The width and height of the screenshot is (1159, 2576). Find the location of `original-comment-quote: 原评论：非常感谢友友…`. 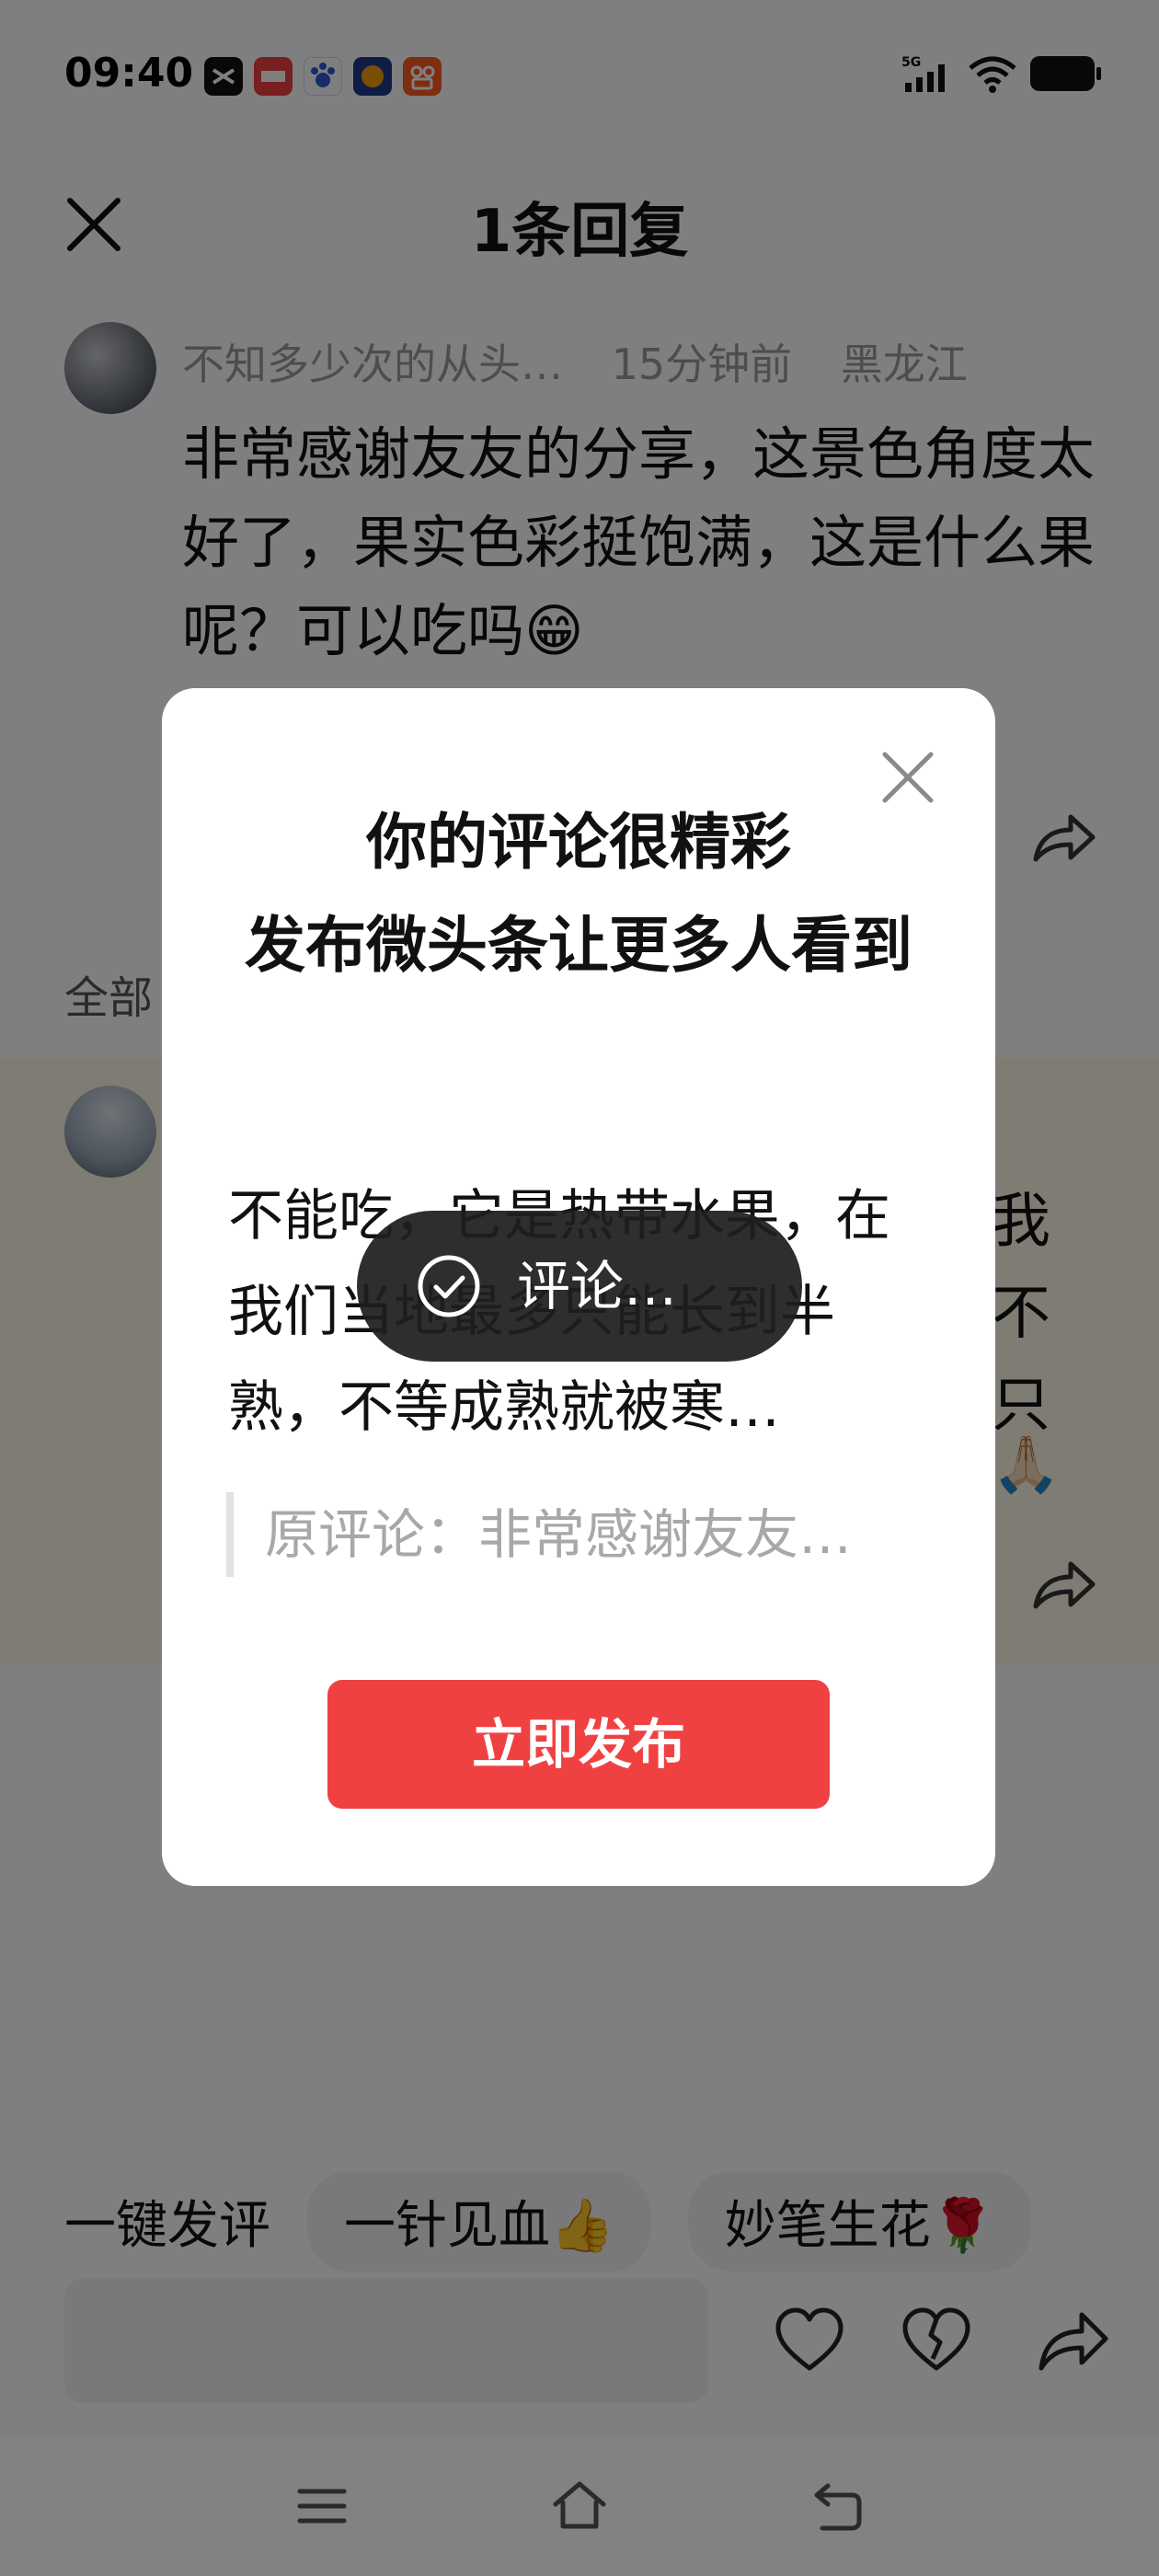

original-comment-quote: 原评论：非常感谢友友… is located at coordinates (575, 1534).